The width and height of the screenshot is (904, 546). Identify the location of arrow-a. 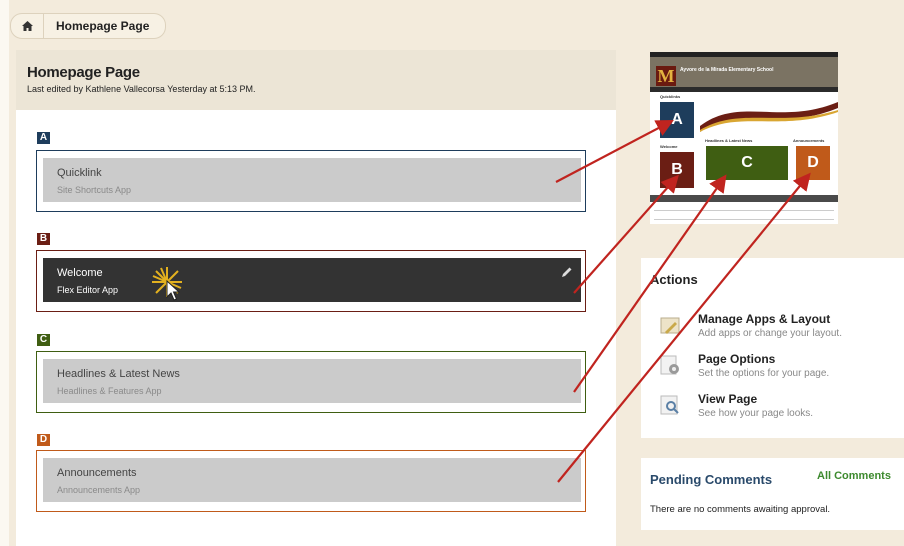
(614, 151).